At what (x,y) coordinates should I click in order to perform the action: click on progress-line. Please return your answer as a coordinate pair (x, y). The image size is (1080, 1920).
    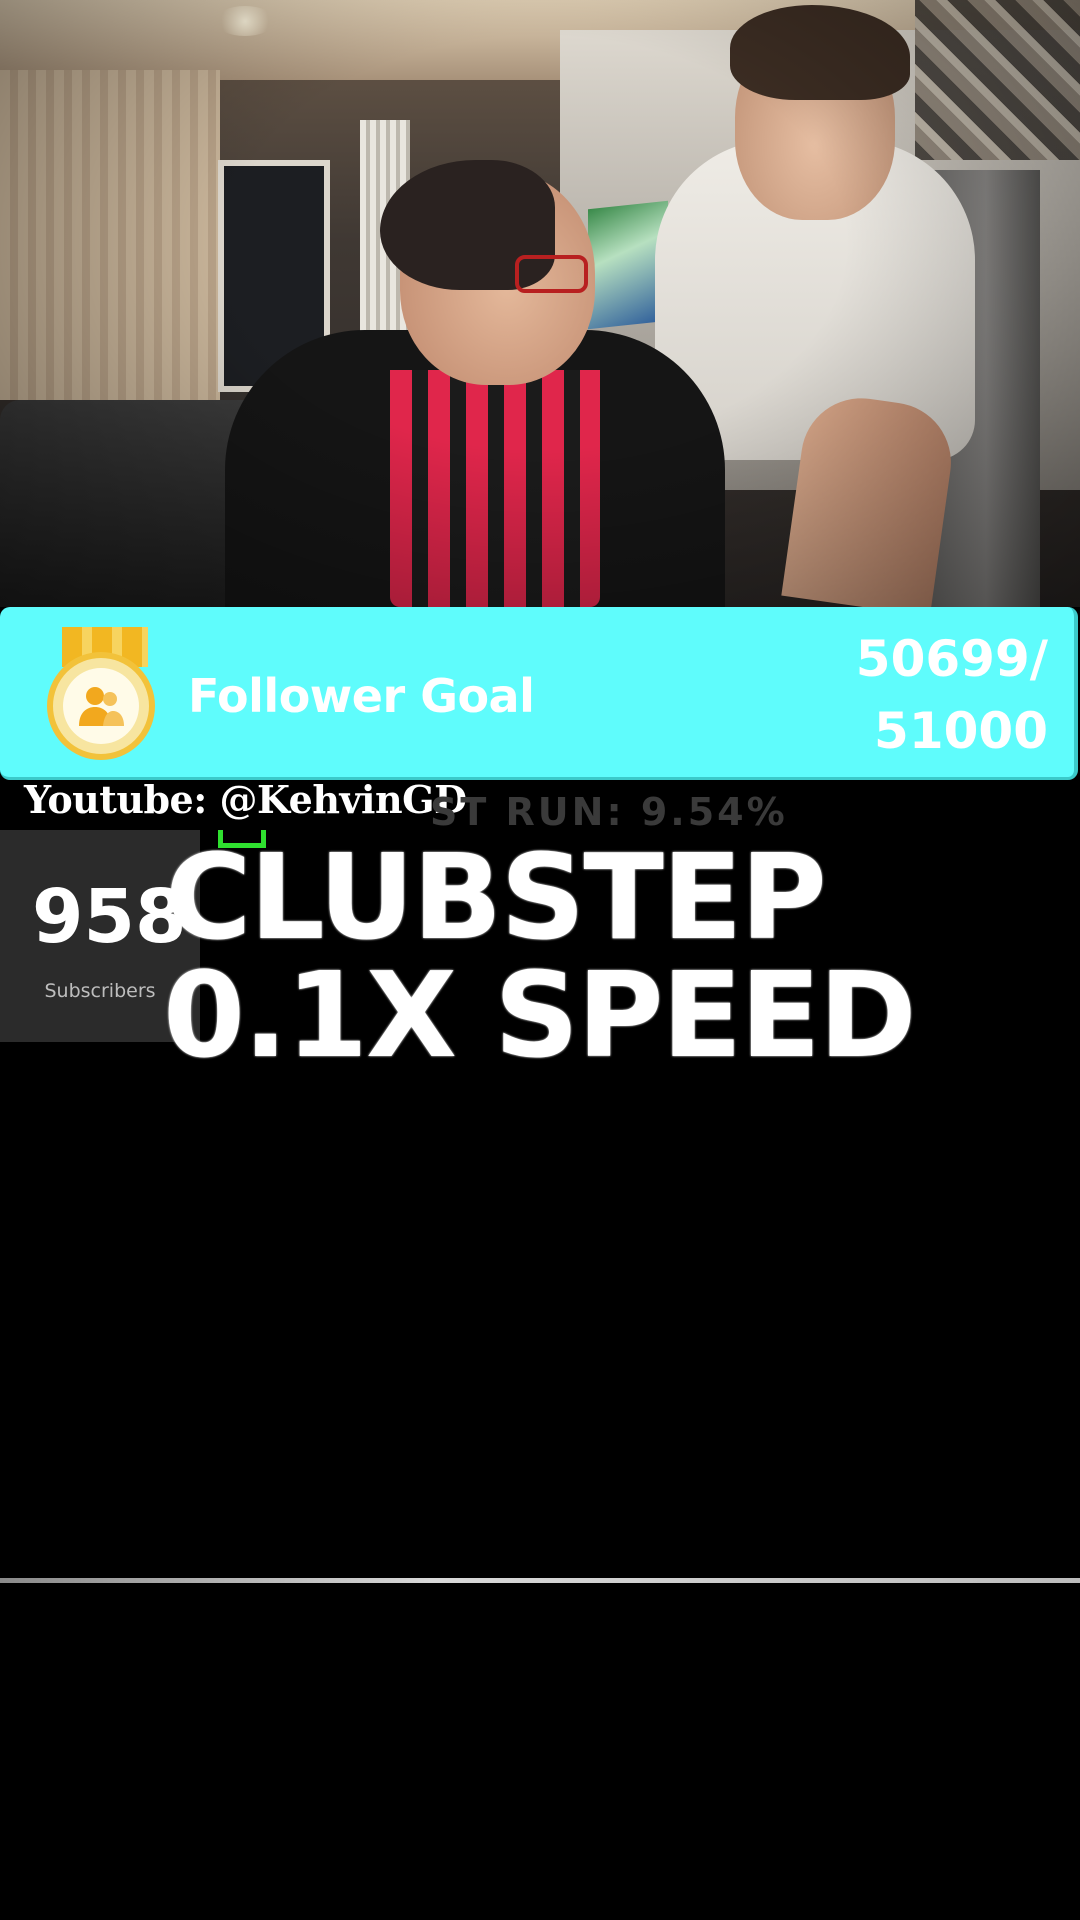
    Looking at the image, I should click on (540, 1580).